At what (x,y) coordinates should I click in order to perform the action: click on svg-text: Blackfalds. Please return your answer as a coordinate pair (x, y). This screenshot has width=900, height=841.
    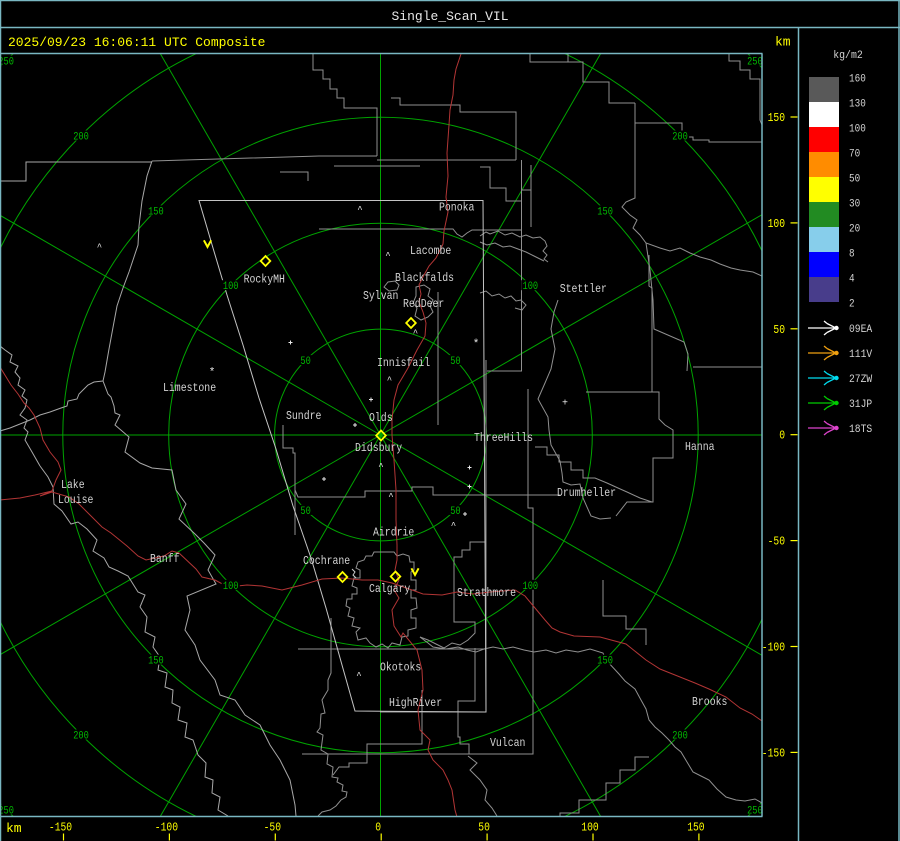
    Looking at the image, I should click on (424, 278).